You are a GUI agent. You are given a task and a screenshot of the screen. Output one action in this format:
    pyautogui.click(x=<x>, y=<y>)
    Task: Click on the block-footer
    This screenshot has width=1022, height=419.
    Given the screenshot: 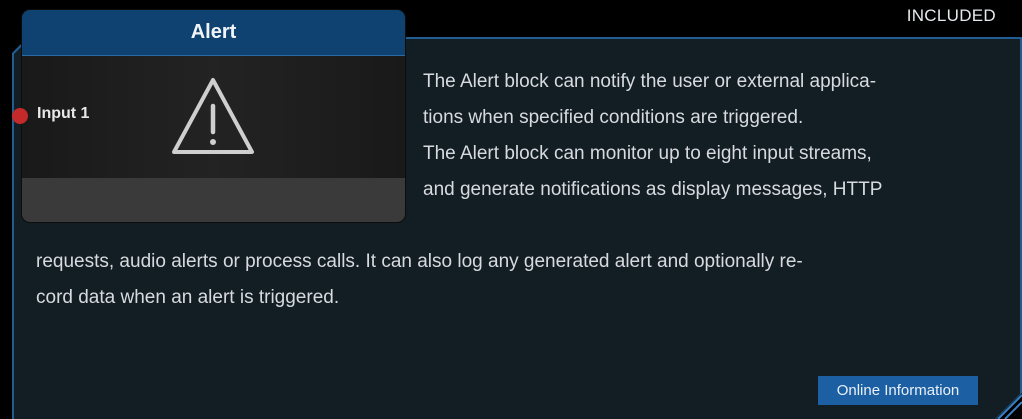 What is the action you would take?
    pyautogui.click(x=213, y=200)
    